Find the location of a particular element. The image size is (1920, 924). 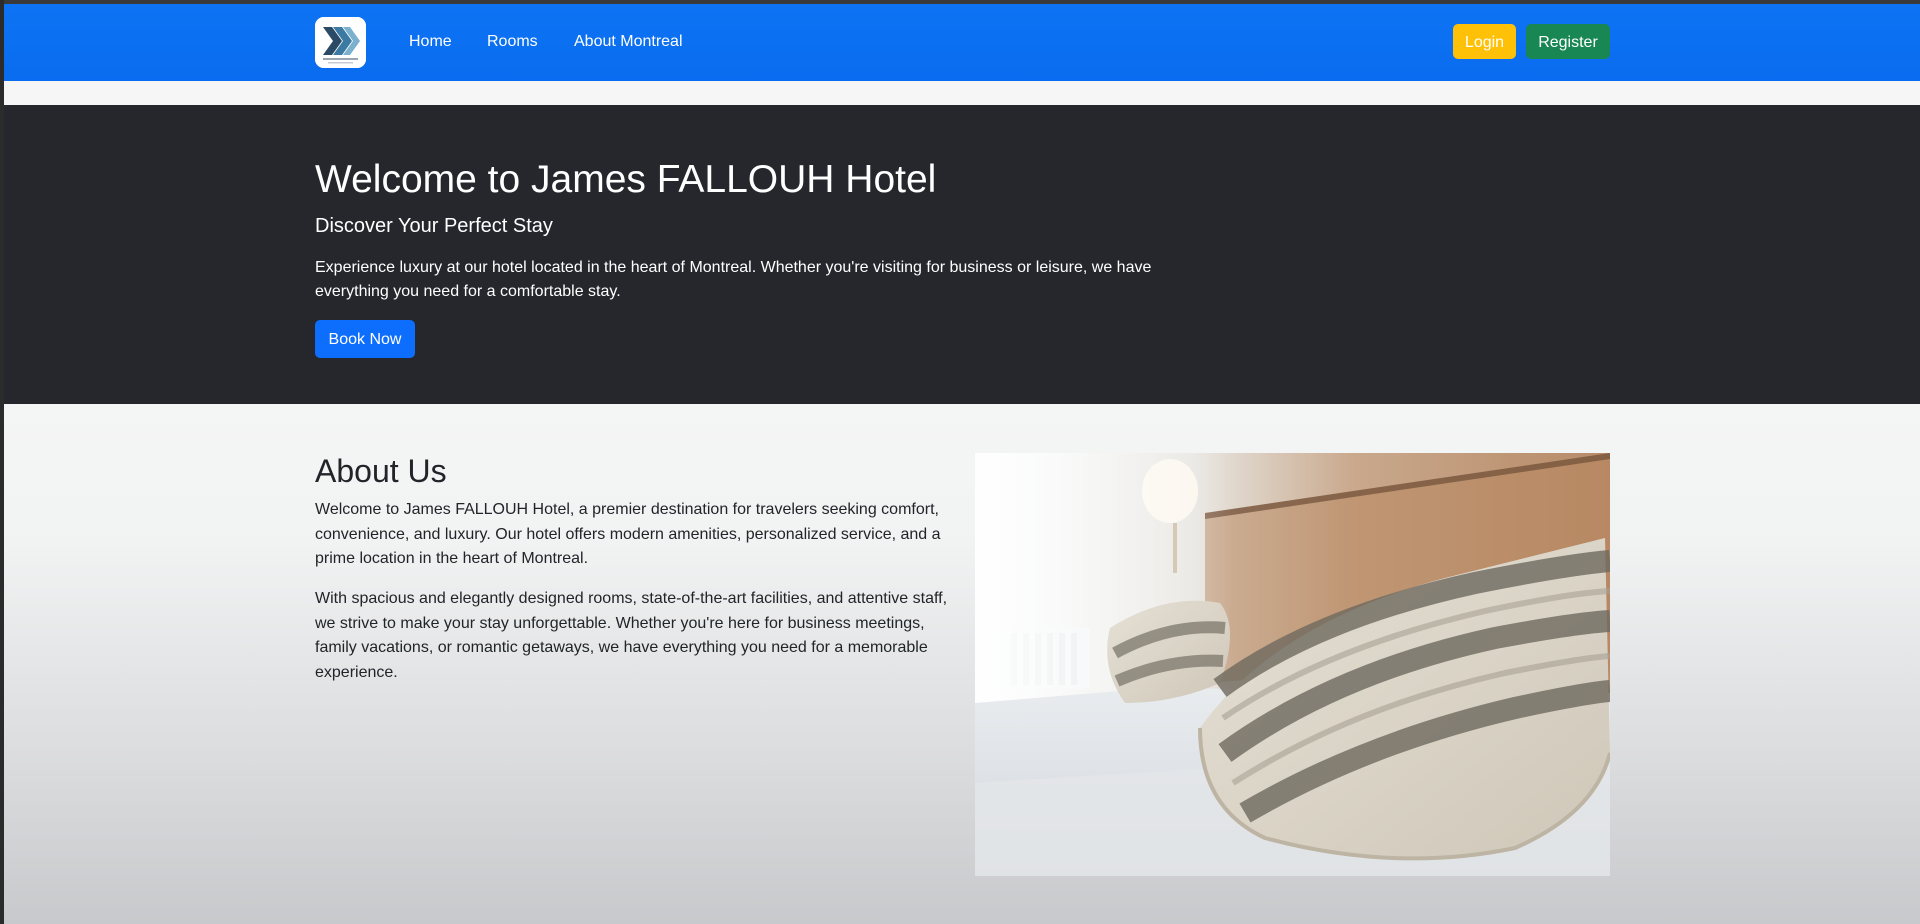

about-title: About Us is located at coordinates (381, 471).